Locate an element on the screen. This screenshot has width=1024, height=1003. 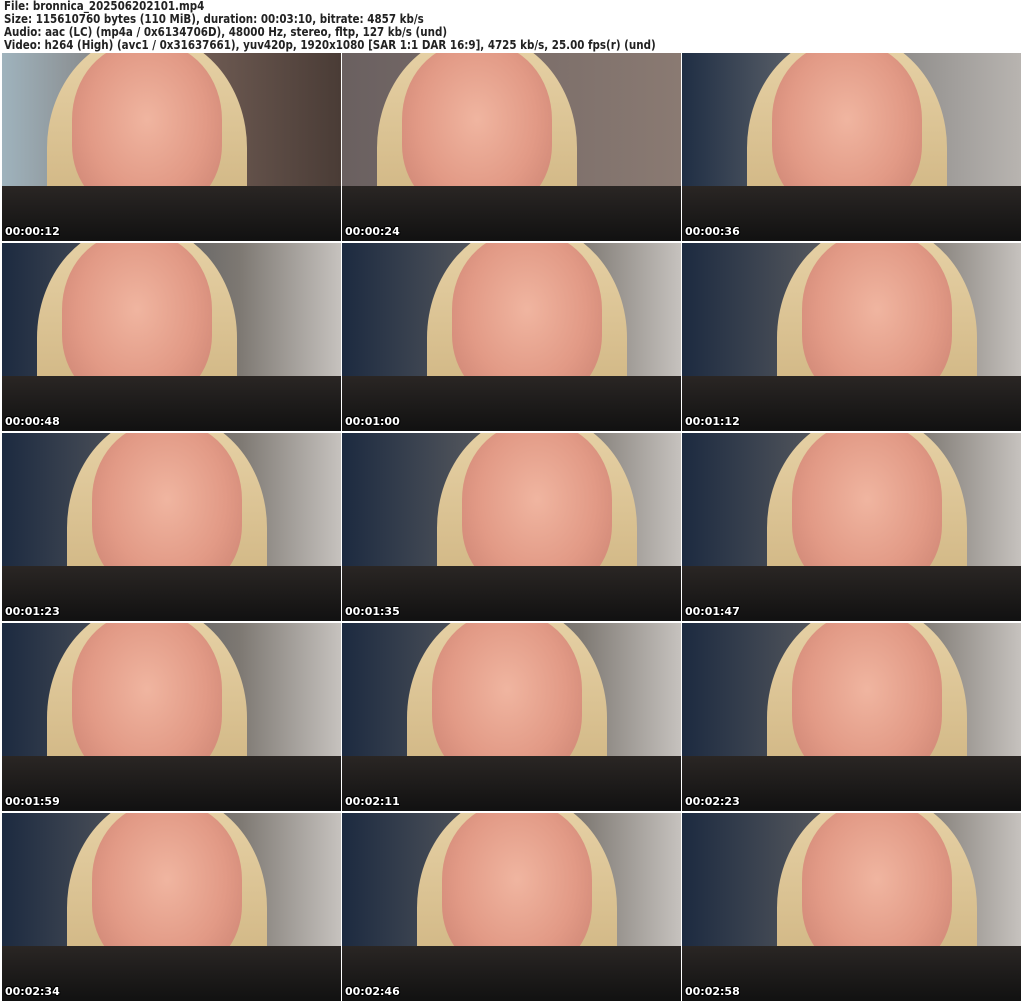
thumbnail-timestamp: 00:01:47 is located at coordinates (712, 611).